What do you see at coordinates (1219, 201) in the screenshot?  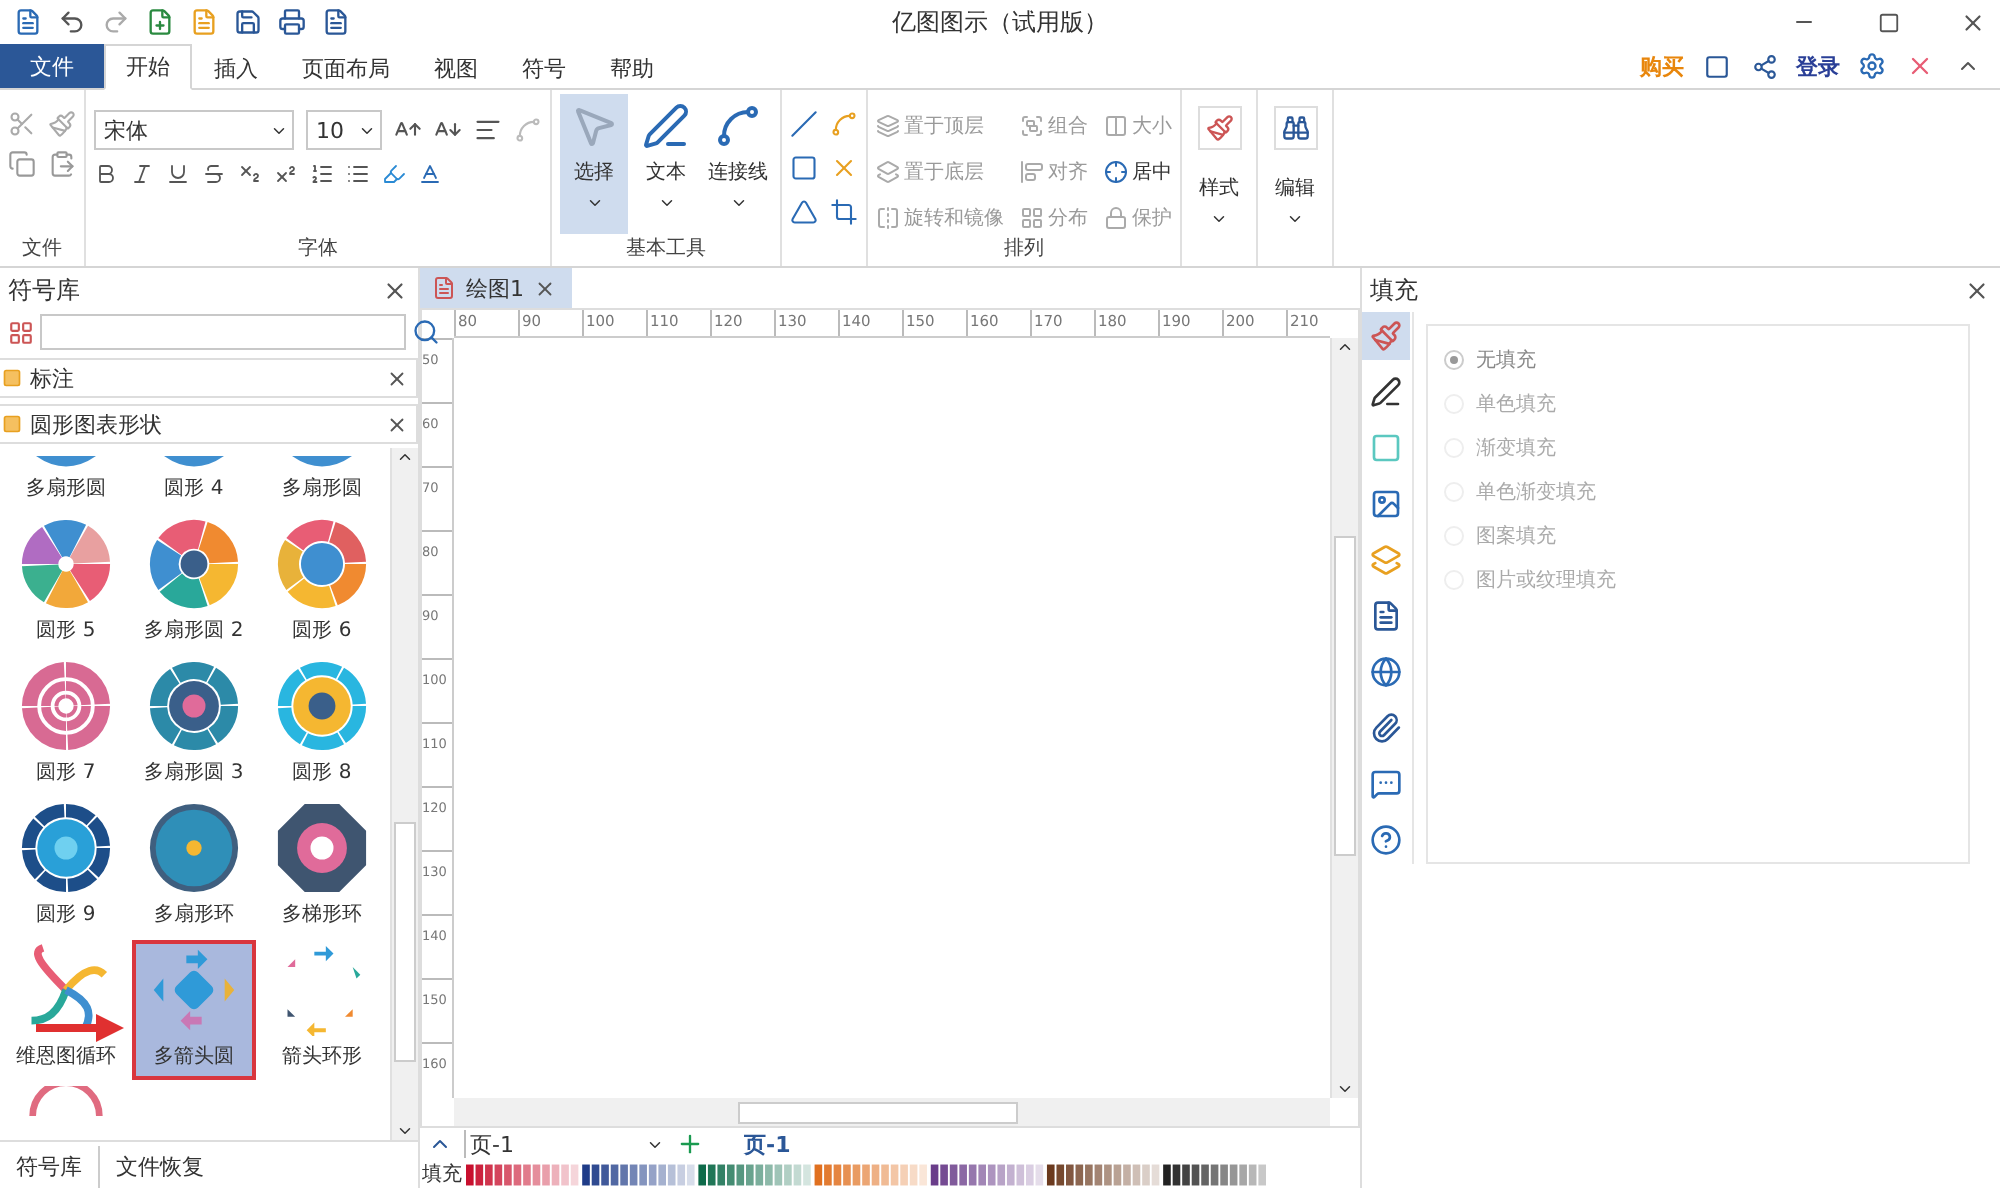 I see `style-button: 样式` at bounding box center [1219, 201].